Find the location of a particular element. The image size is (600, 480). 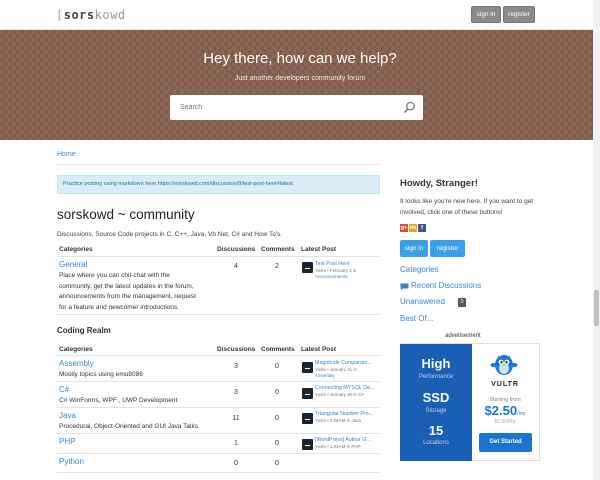

category-php-link: PHP is located at coordinates (67, 441).